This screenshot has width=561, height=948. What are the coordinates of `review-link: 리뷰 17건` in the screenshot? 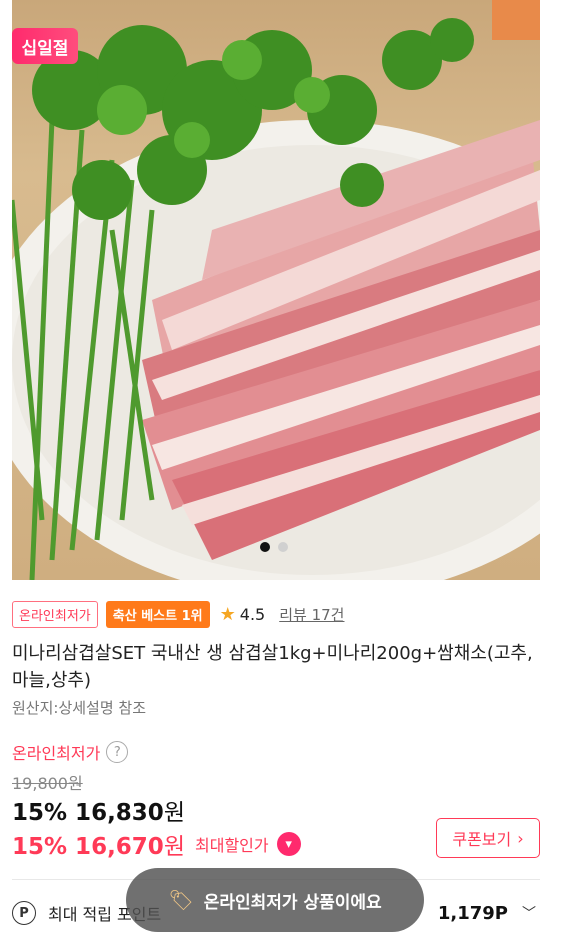 It's located at (311, 614).